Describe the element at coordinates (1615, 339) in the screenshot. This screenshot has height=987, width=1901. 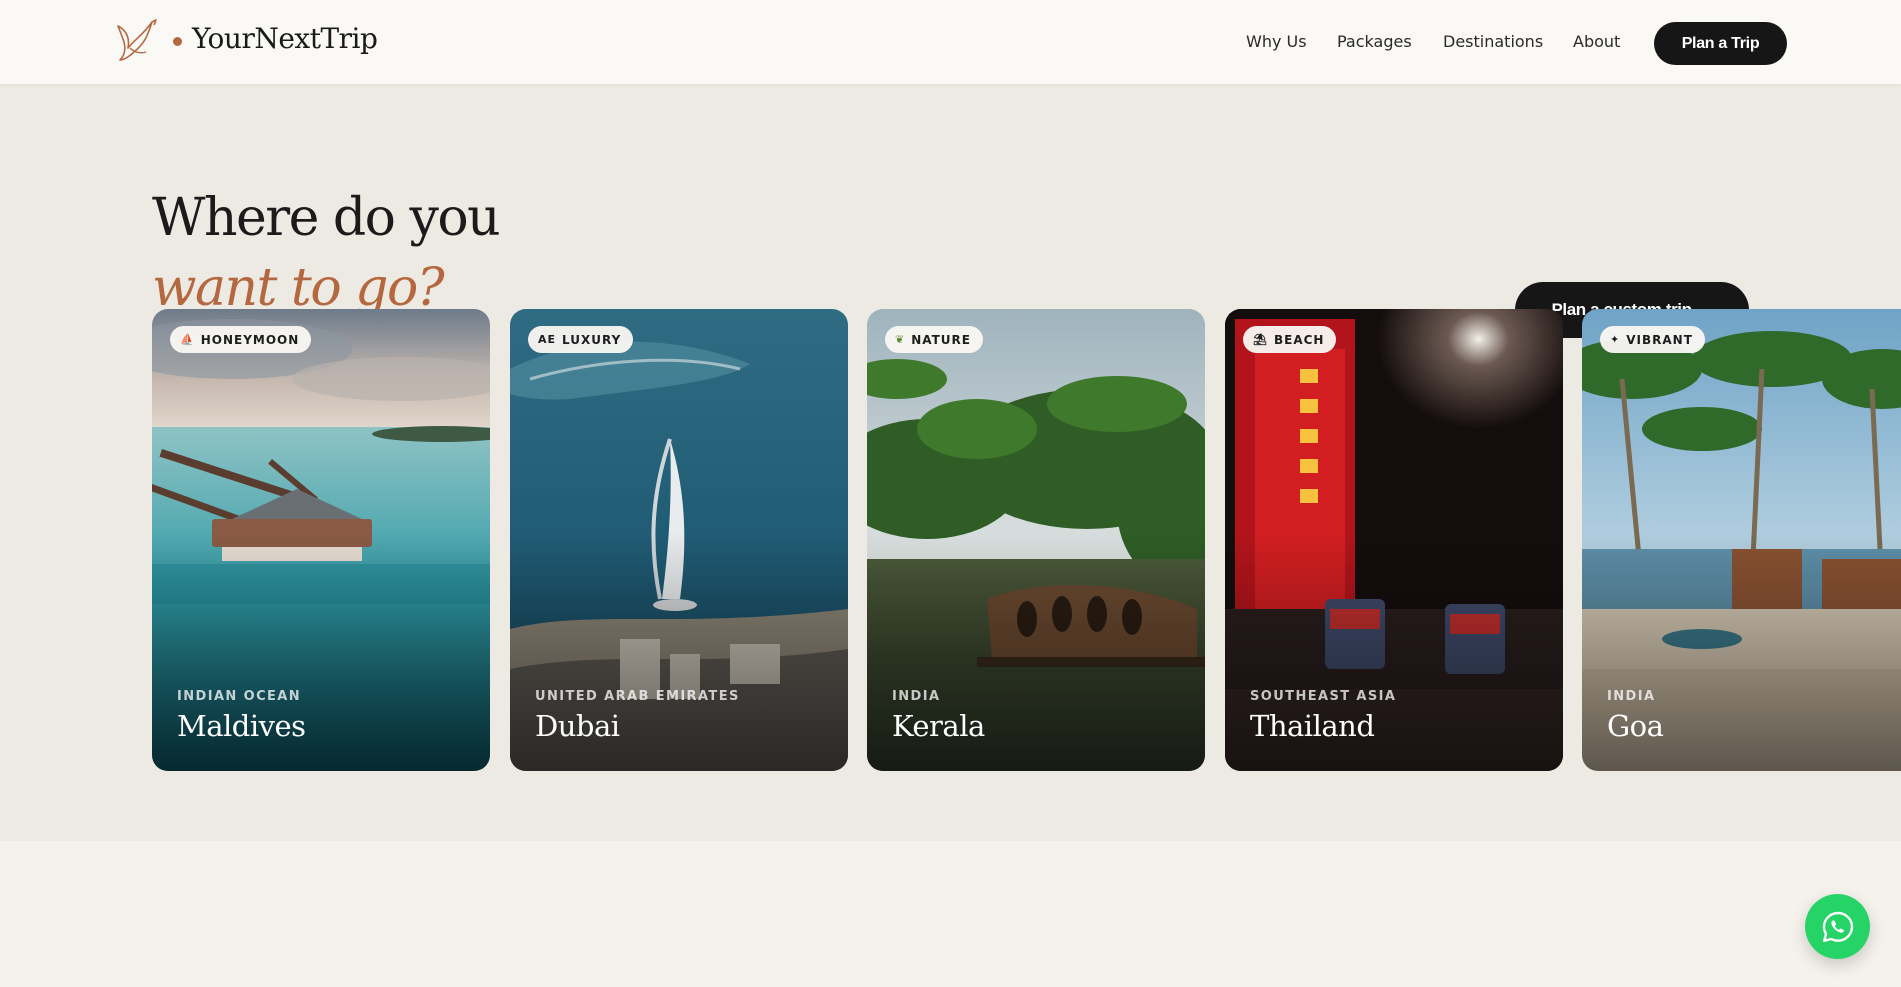
I see `festival-icon: ✦` at that location.